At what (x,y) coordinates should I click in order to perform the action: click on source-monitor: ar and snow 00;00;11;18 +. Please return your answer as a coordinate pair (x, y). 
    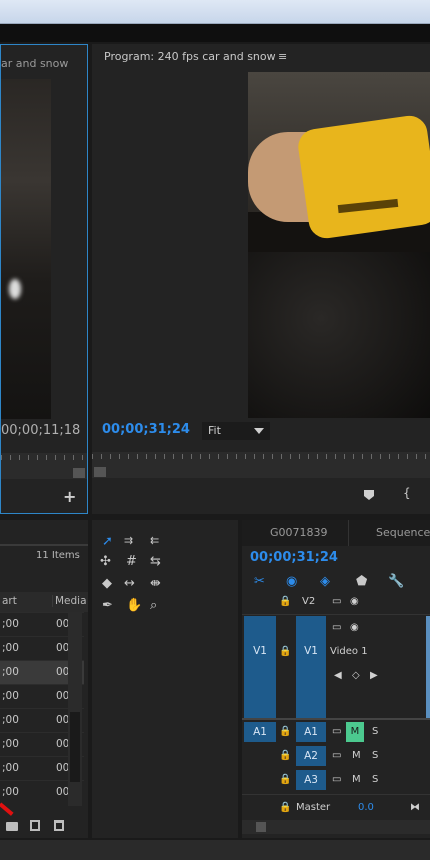
    Looking at the image, I should click on (44, 279).